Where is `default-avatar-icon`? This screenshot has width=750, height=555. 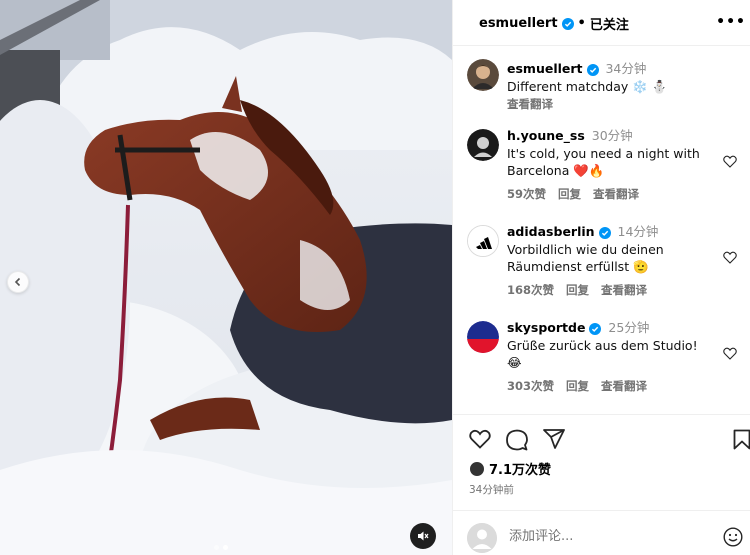
default-avatar-icon is located at coordinates (482, 538).